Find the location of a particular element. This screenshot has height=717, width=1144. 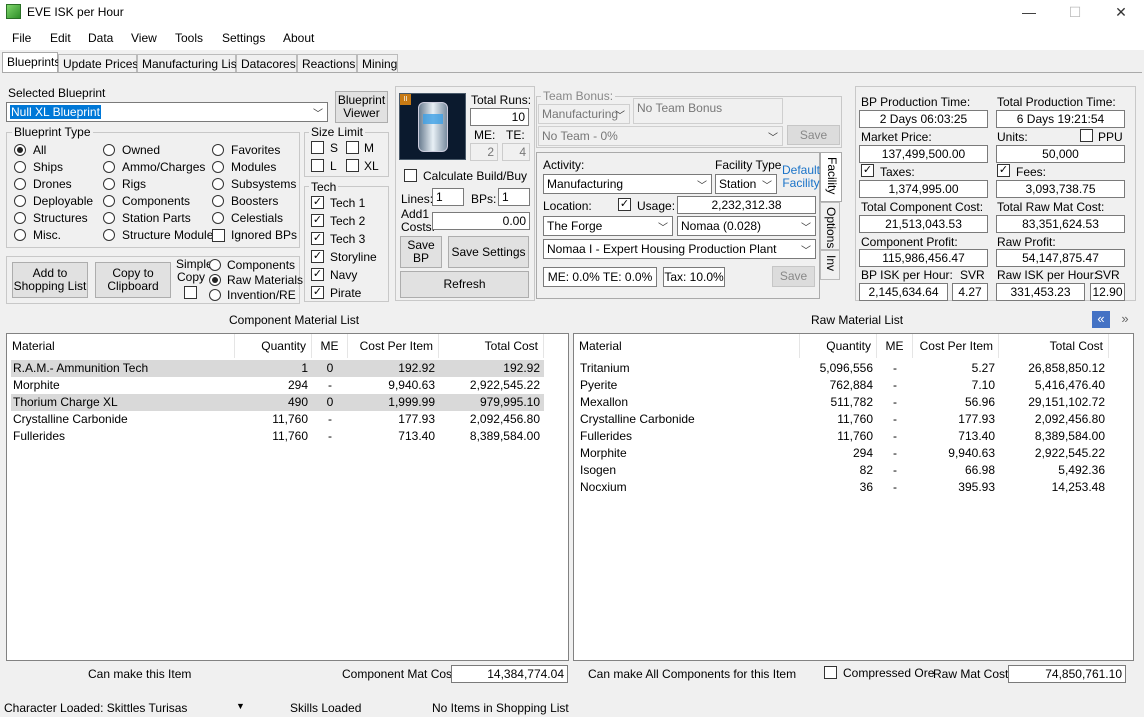

activity-select: Manufacturing ﹀ is located at coordinates (627, 184).